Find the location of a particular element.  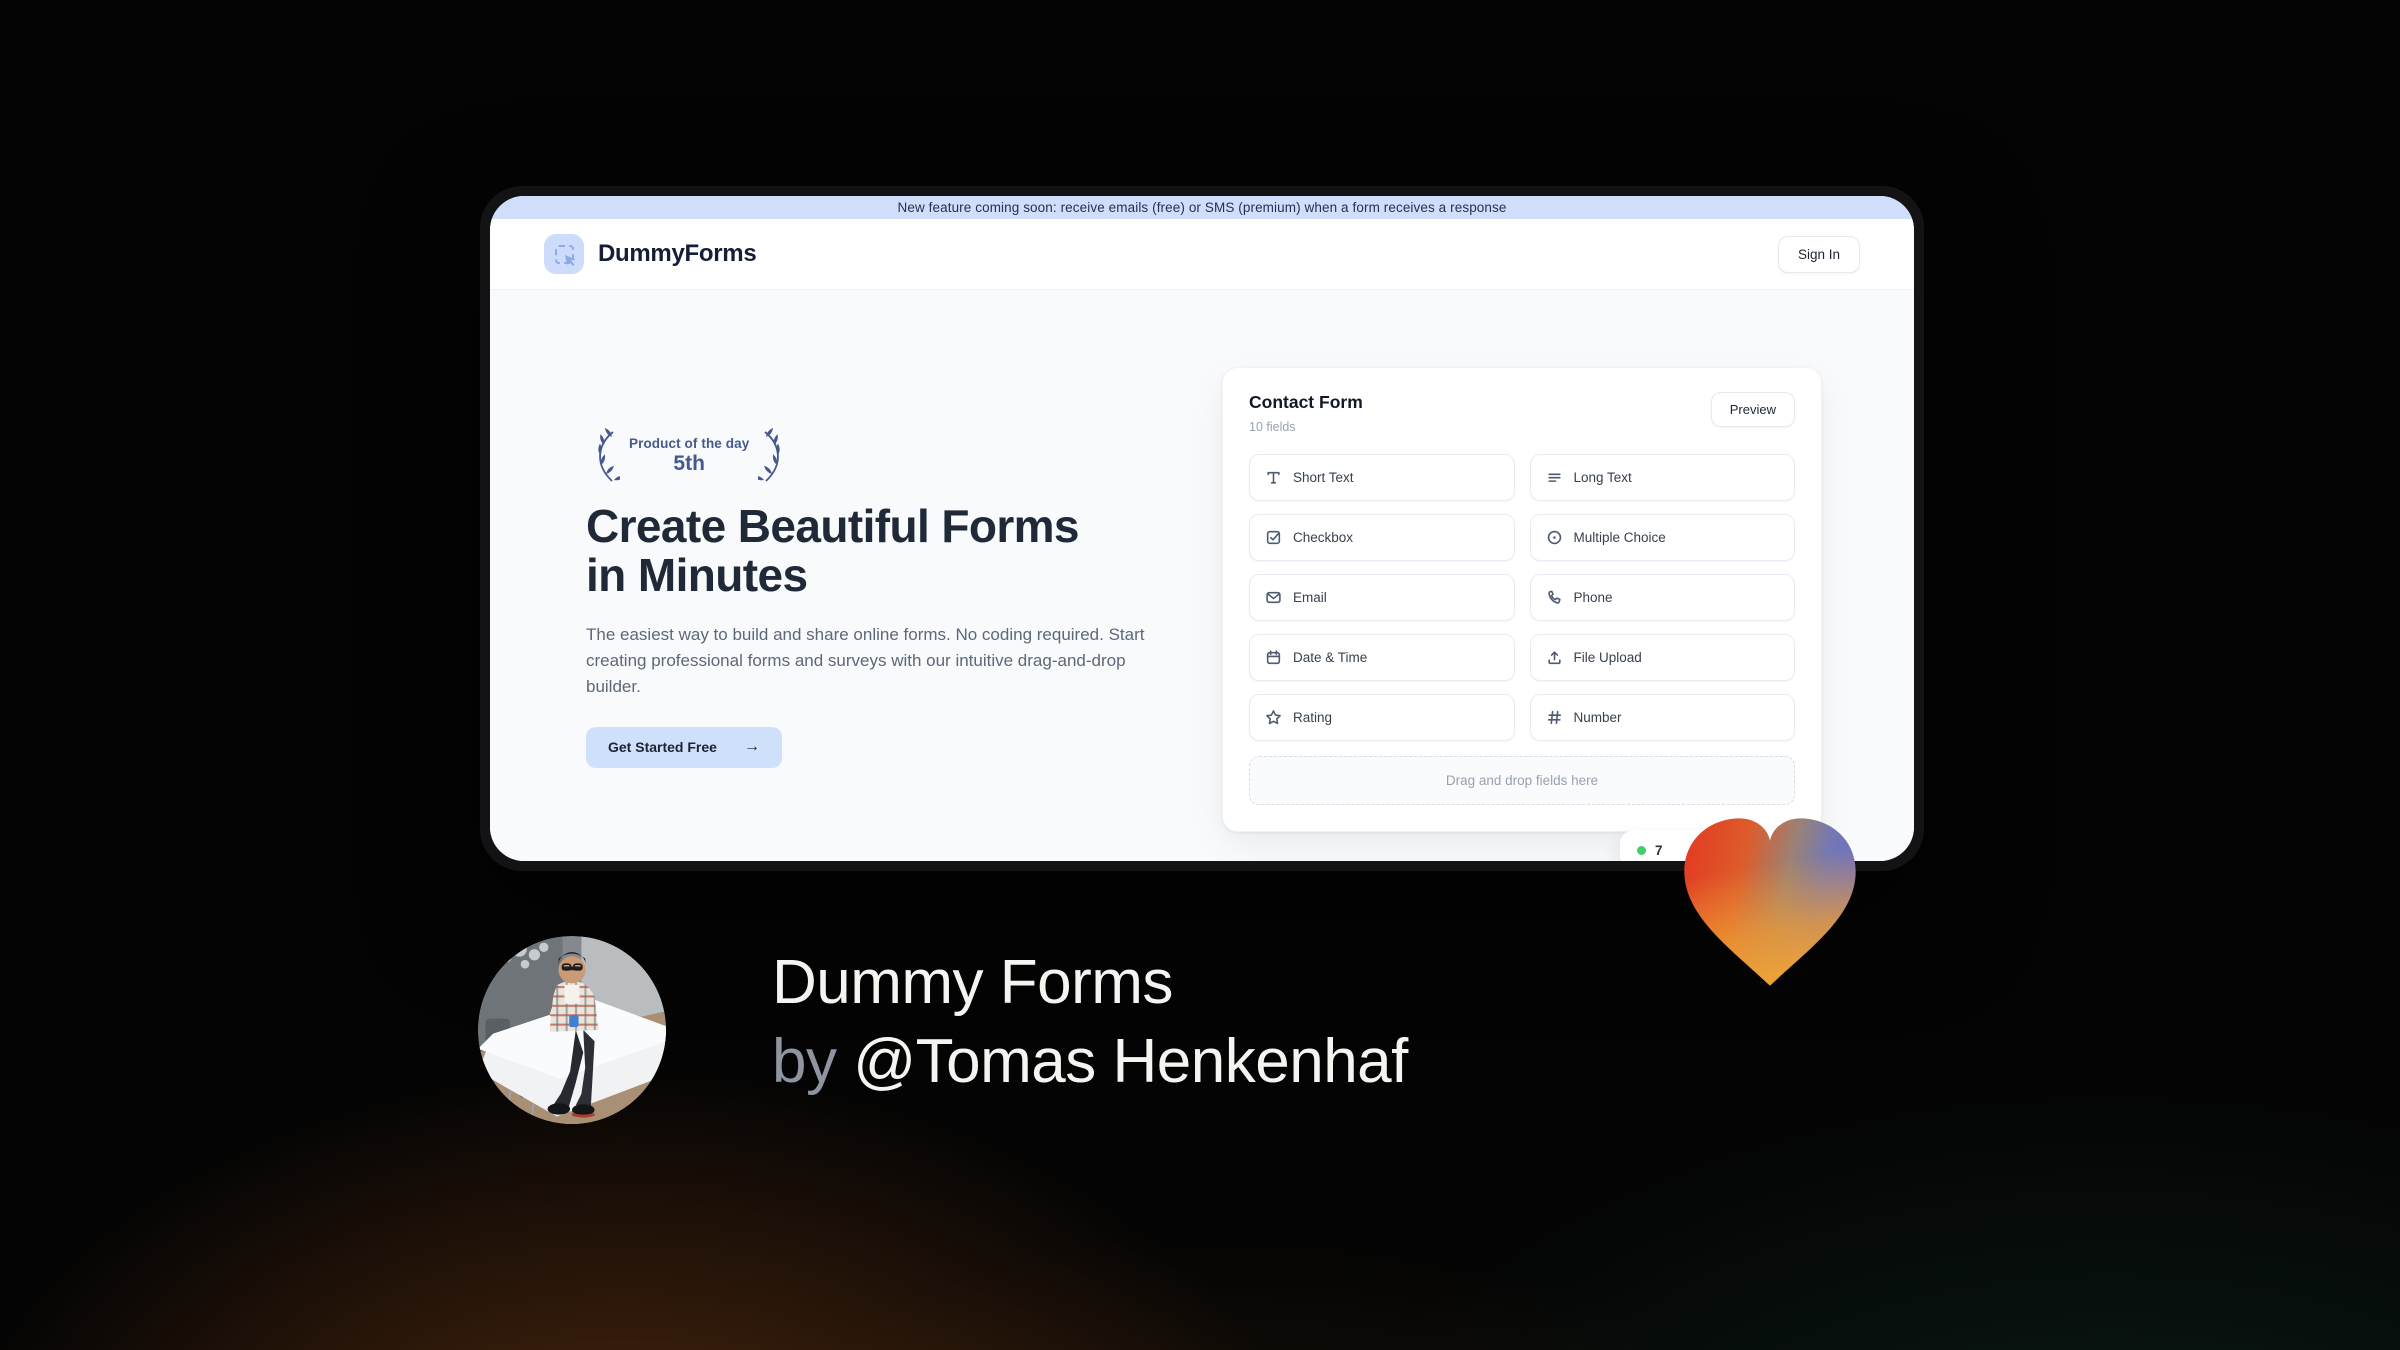

arrow-right-icon: → is located at coordinates (752, 747).